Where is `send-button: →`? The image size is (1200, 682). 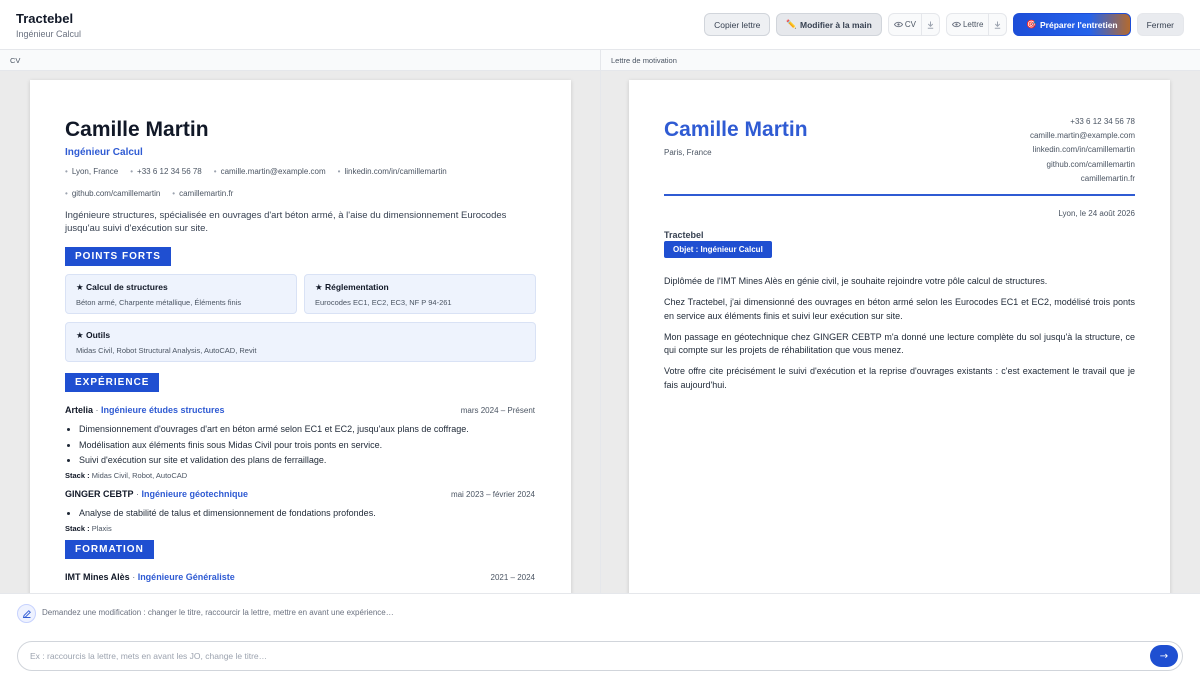
send-button: → is located at coordinates (1164, 656).